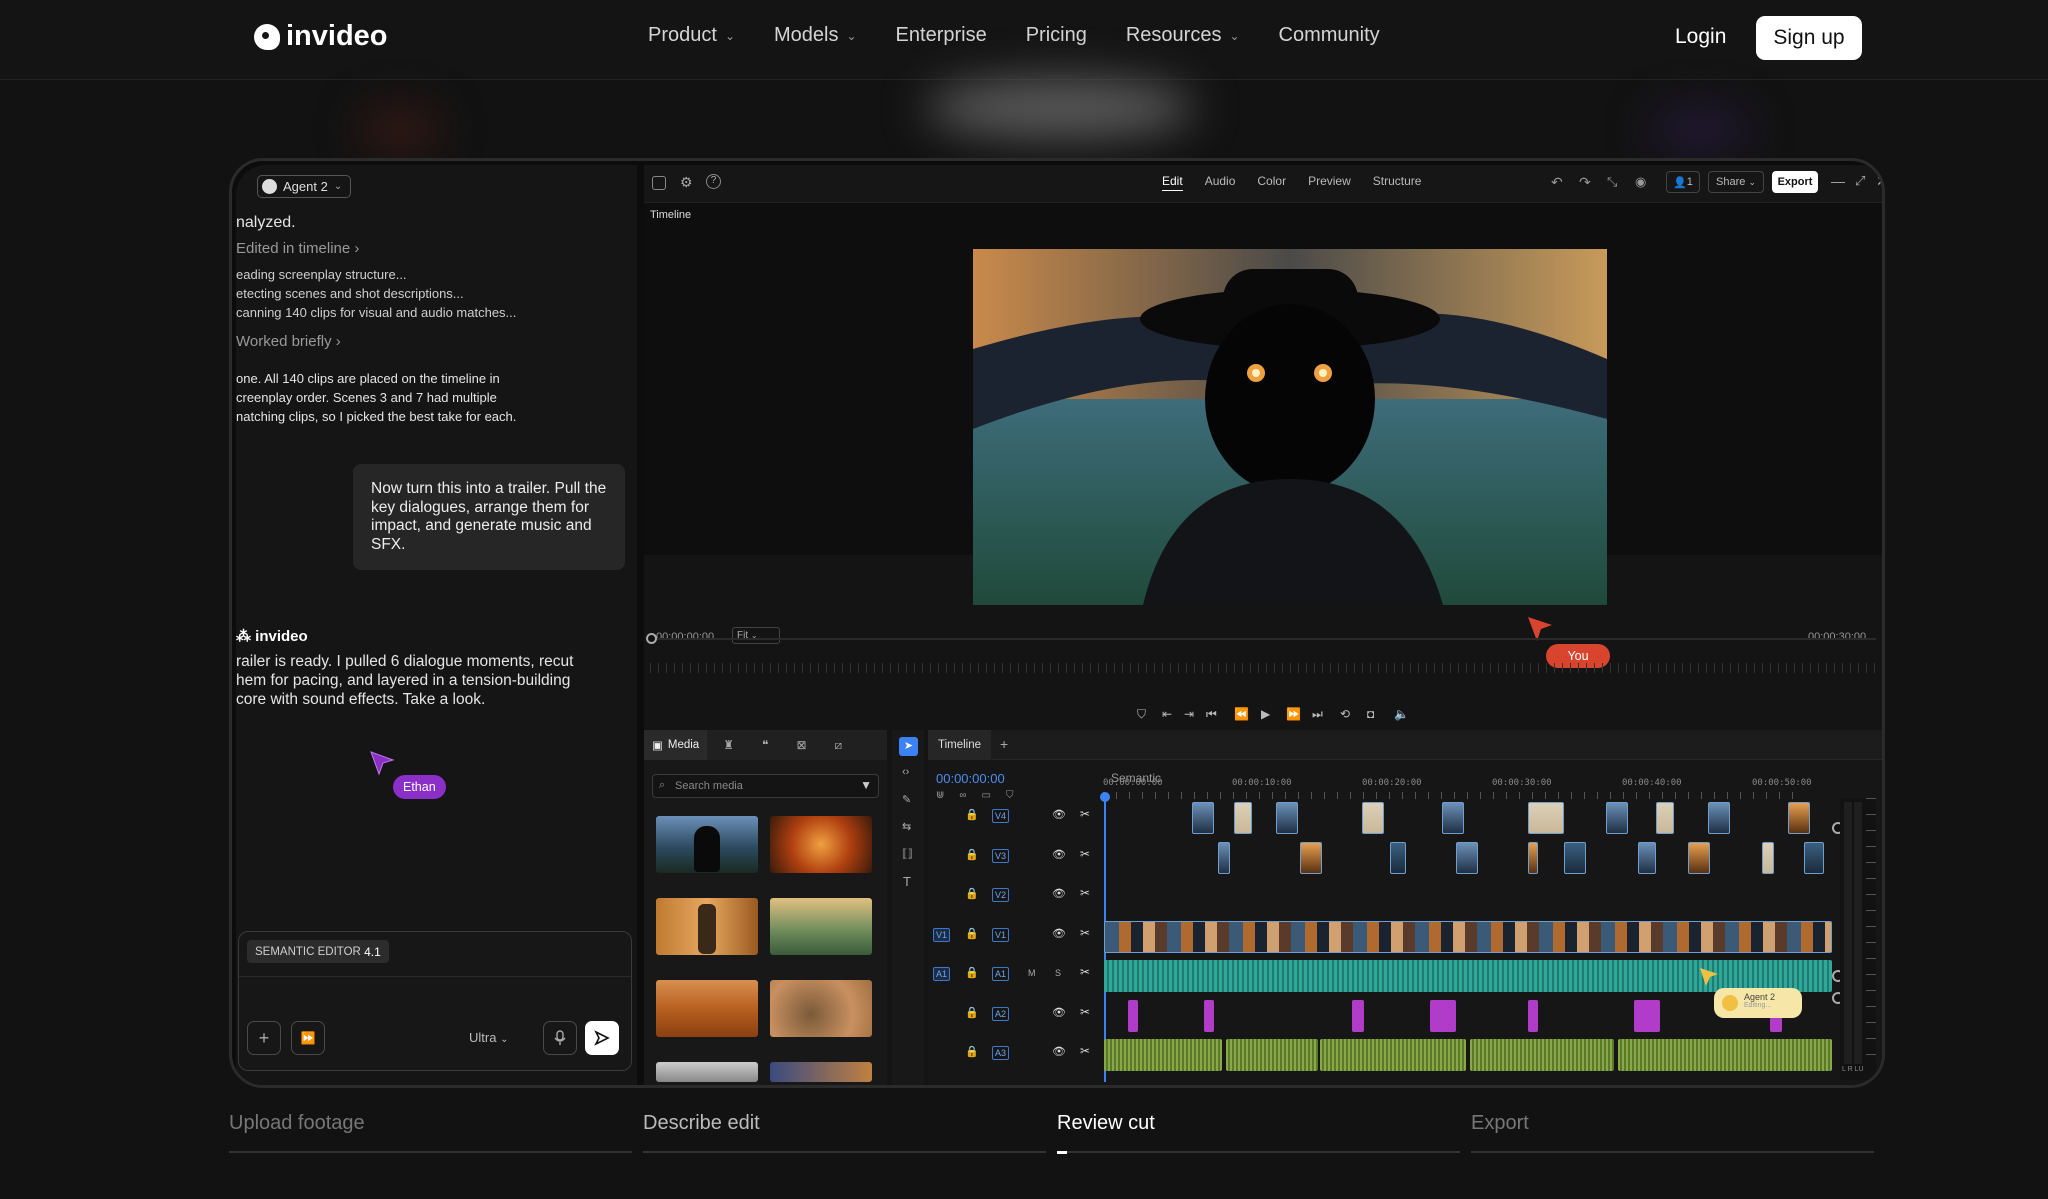 This screenshot has height=1199, width=2048. What do you see at coordinates (908, 746) in the screenshot?
I see `select-tool-icon: ➤` at bounding box center [908, 746].